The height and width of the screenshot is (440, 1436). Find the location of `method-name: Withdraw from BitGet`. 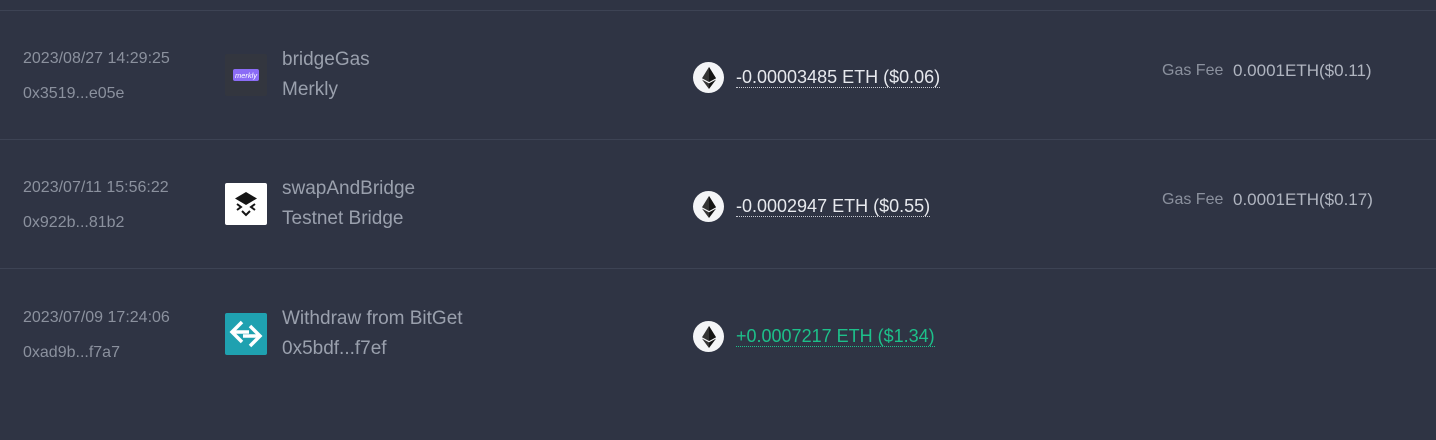

method-name: Withdraw from BitGet is located at coordinates (372, 318).